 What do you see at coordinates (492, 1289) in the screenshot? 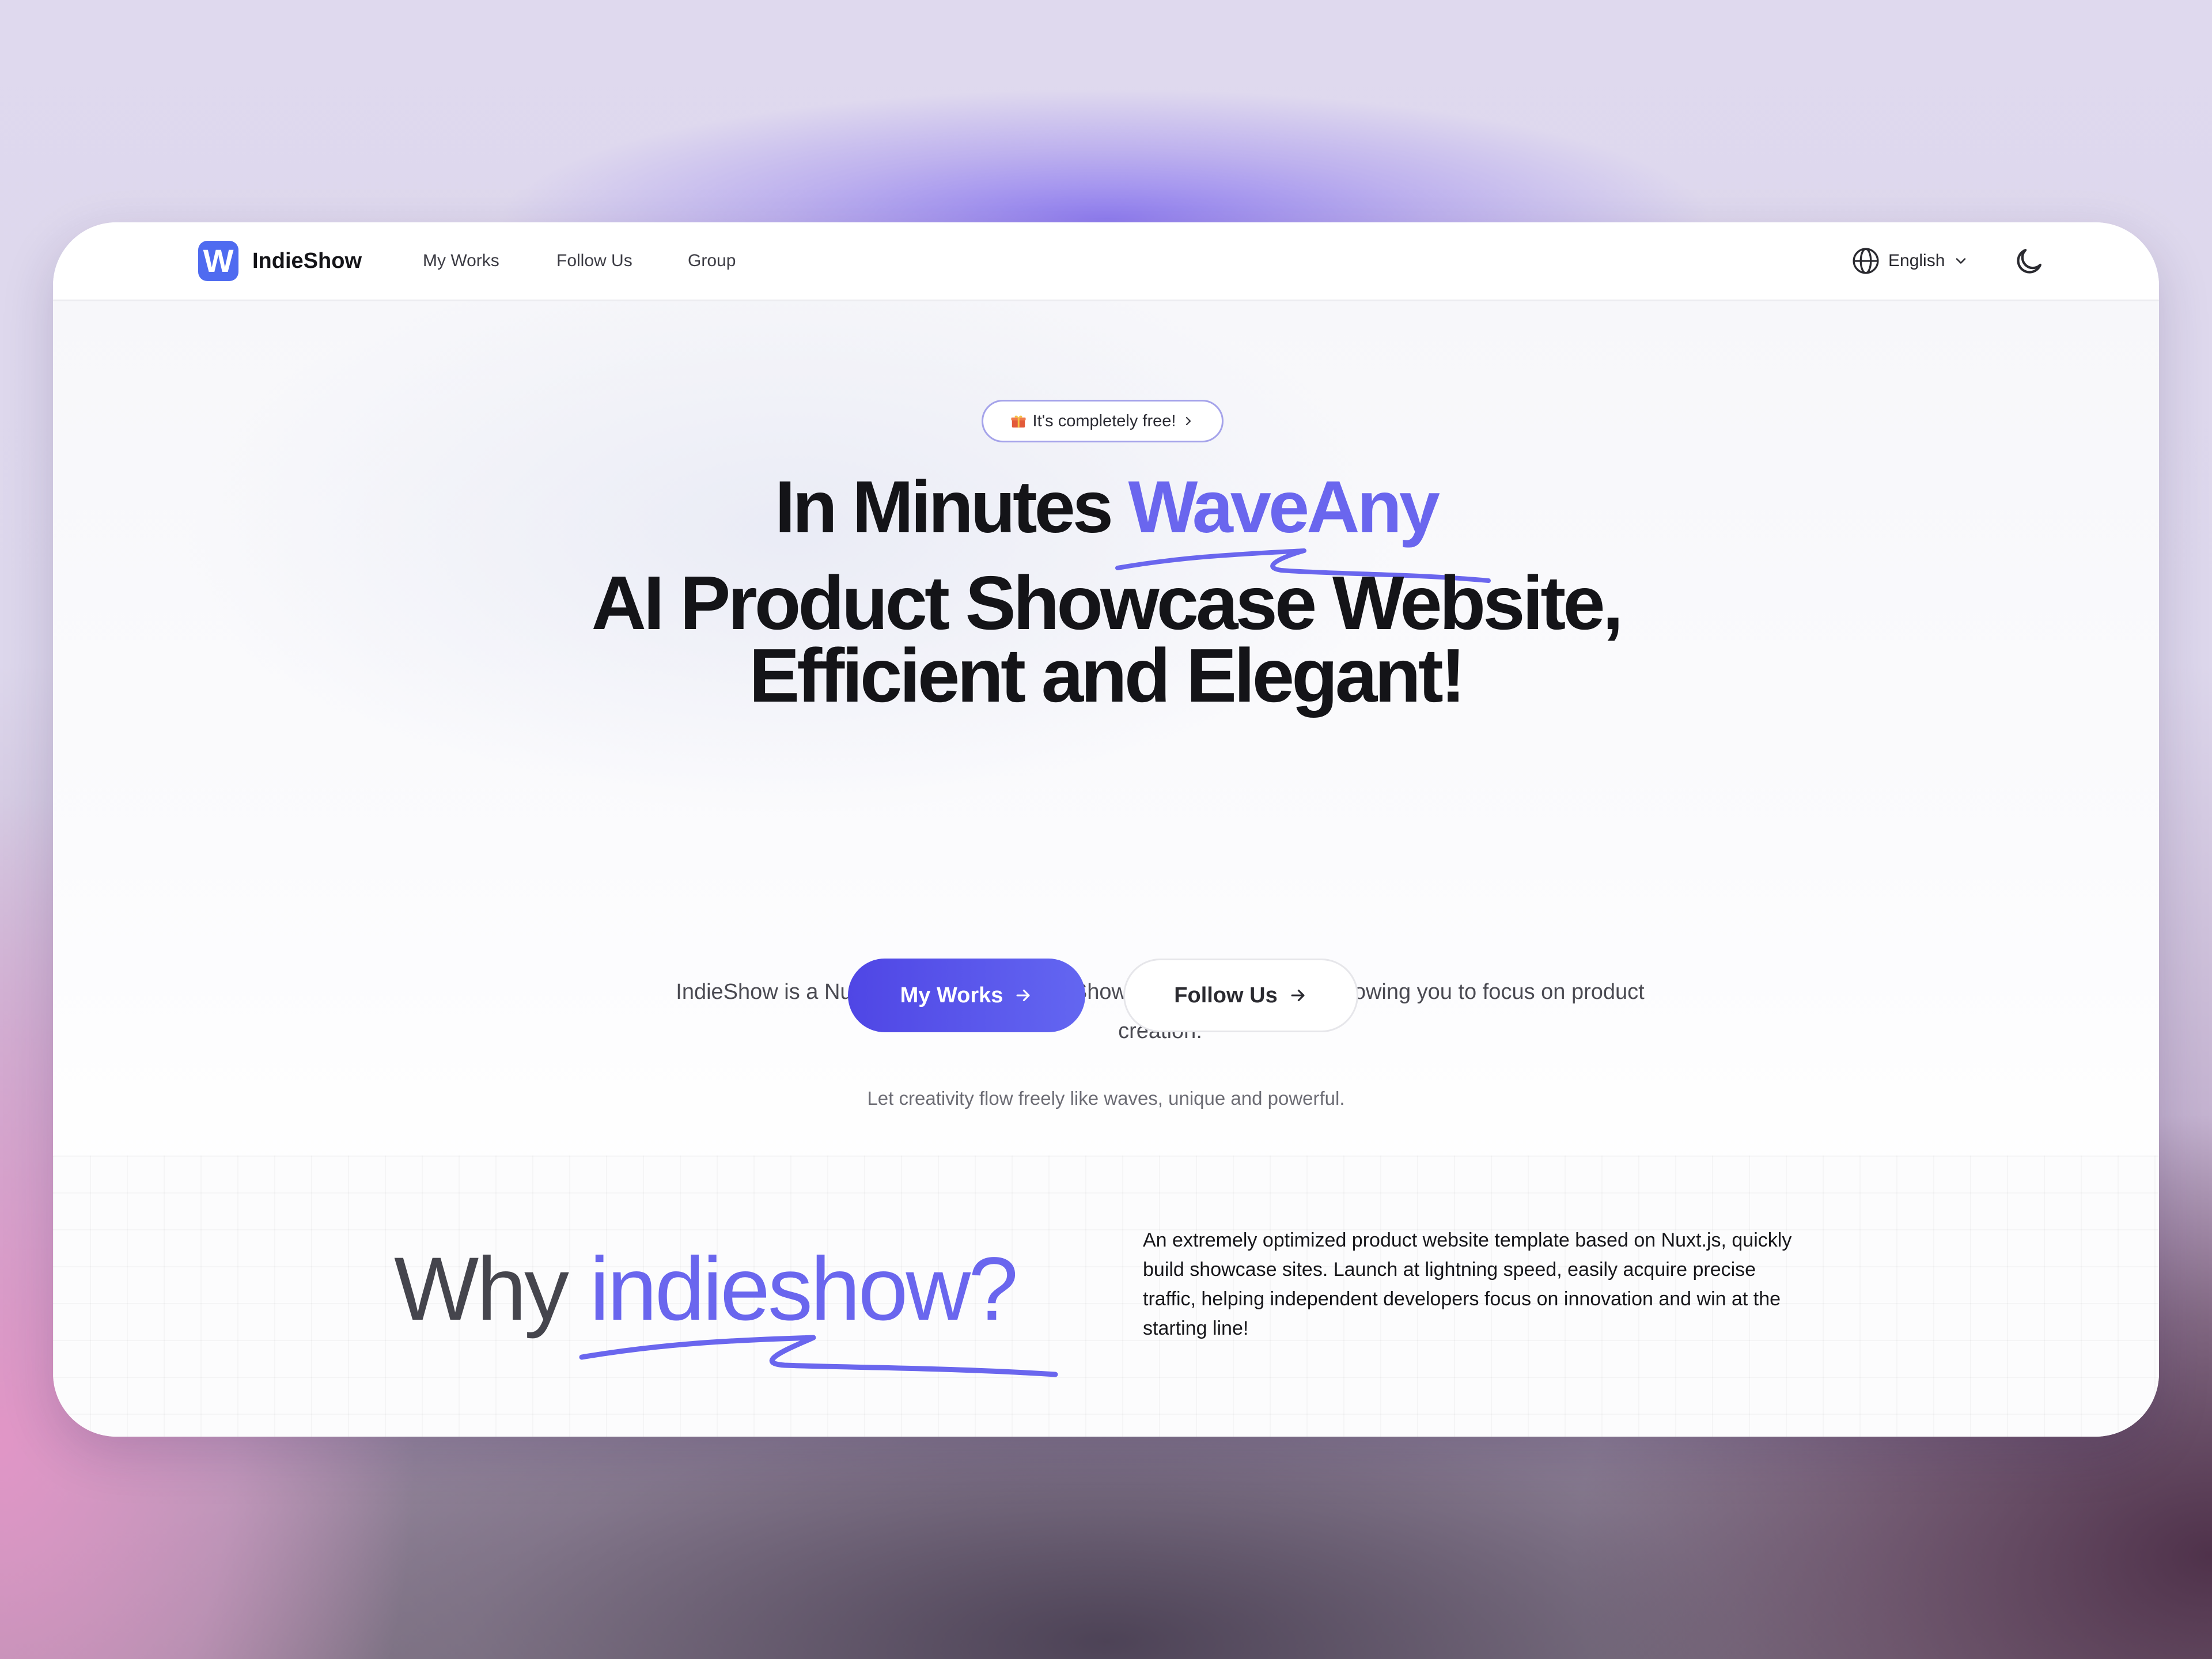
I see `why-prefix: Why` at bounding box center [492, 1289].